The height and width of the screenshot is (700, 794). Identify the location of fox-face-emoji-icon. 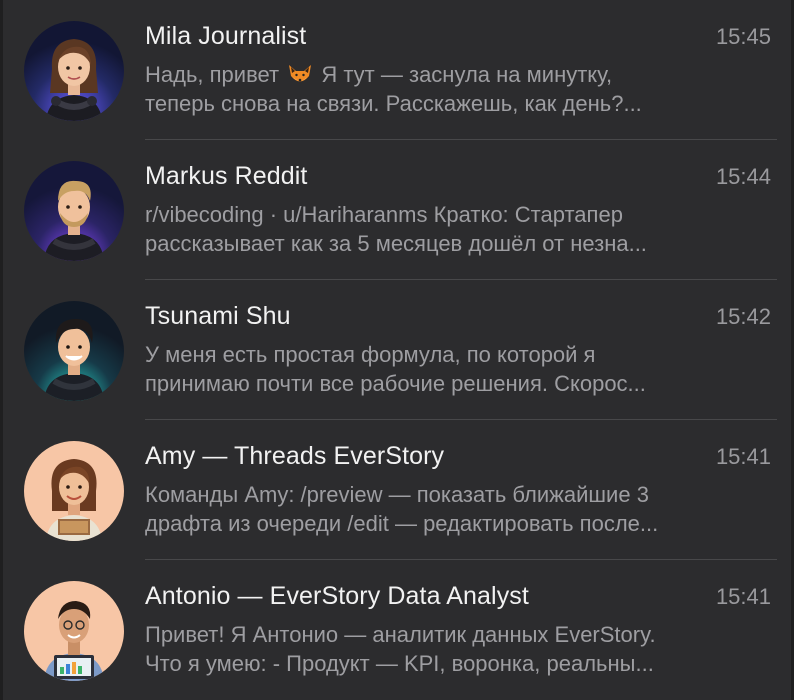
(300, 73).